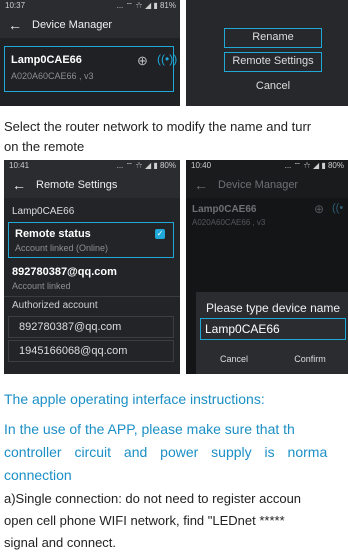 Image resolution: width=348 pixels, height=554 pixels. Describe the element at coordinates (15, 5) in the screenshot. I see `status-time: 10:37` at that location.